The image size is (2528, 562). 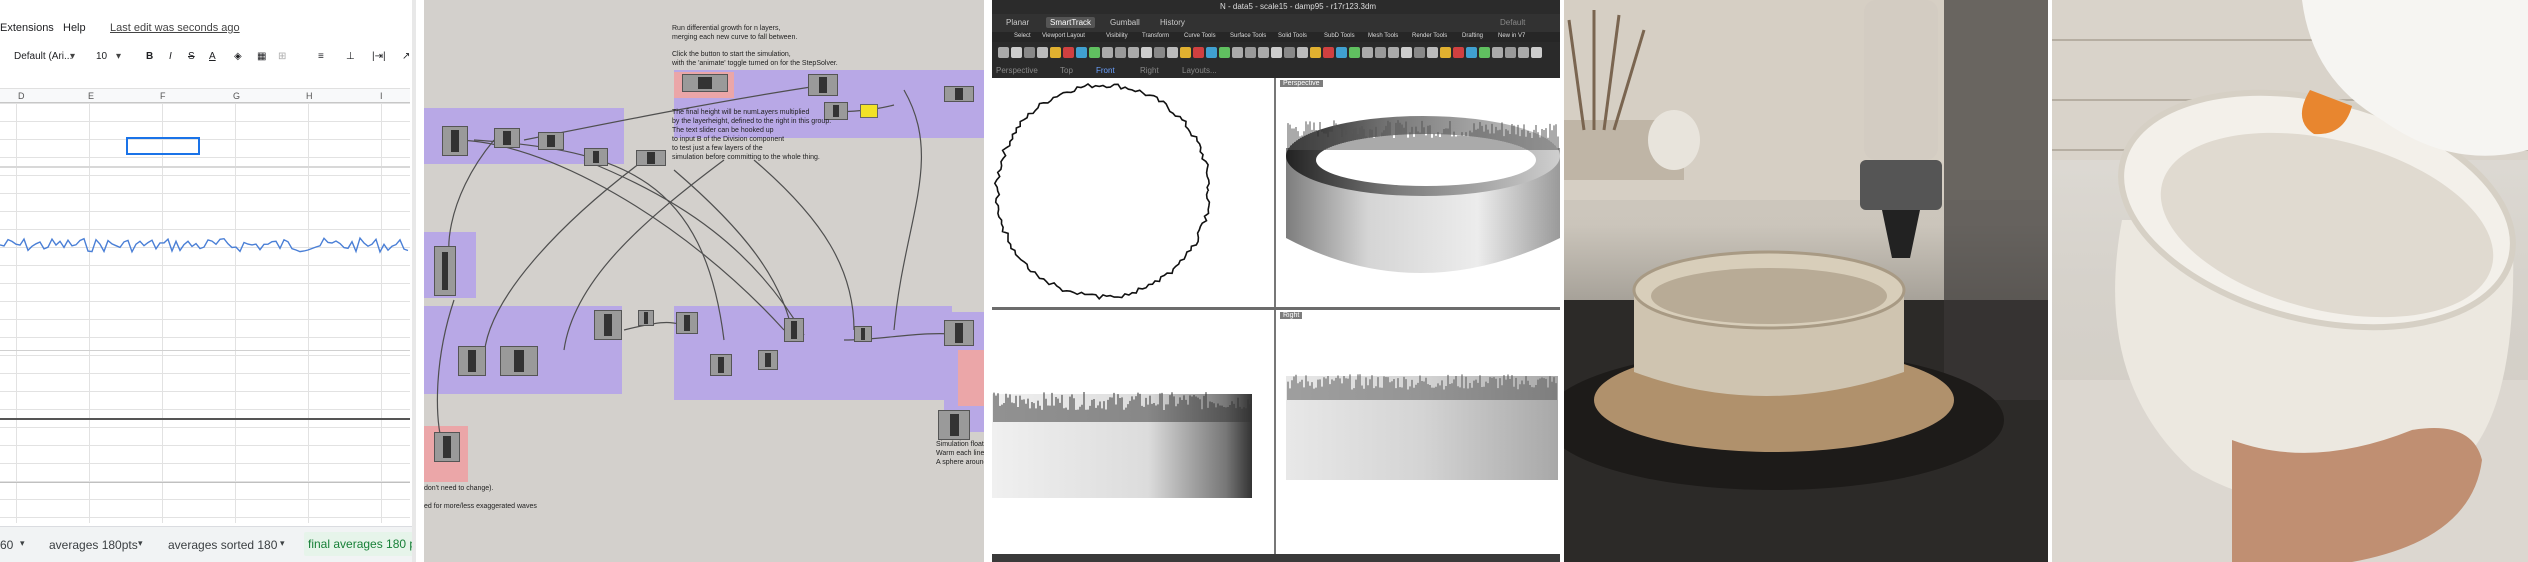 What do you see at coordinates (163, 146) in the screenshot?
I see `selected-cell` at bounding box center [163, 146].